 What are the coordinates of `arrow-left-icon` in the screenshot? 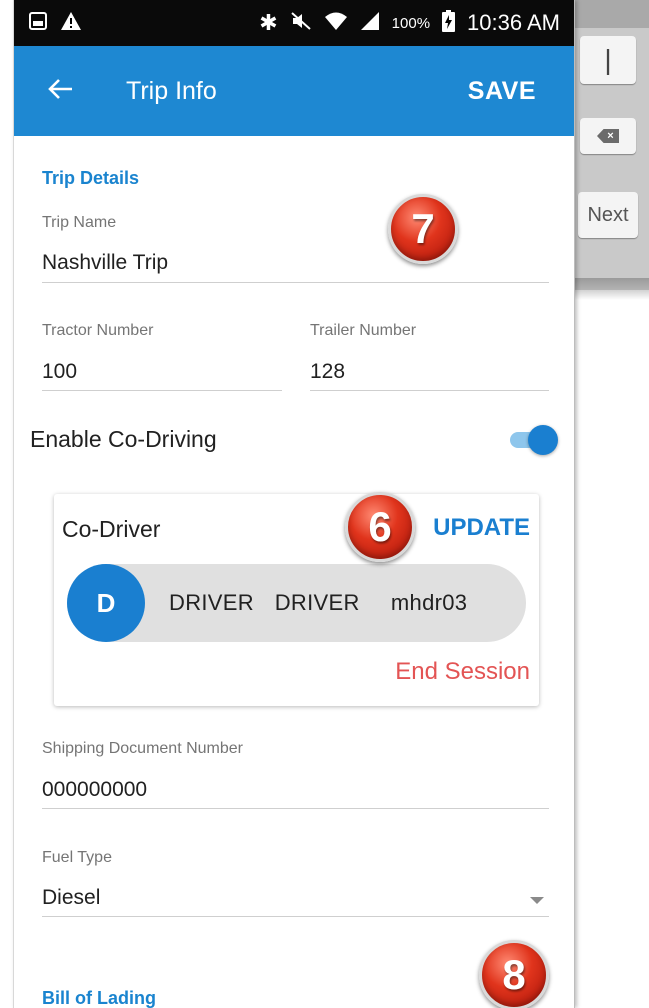 It's located at (60, 91).